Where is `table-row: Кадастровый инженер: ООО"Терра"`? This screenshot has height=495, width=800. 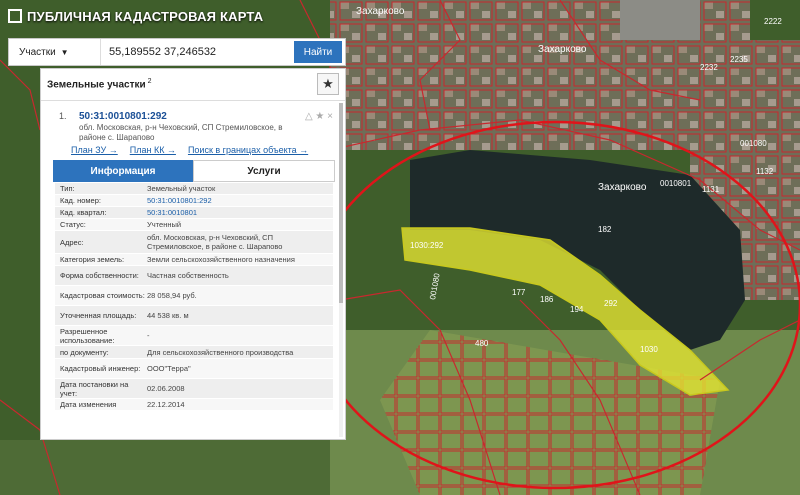
table-row: Кадастровый инженер: ООО"Терра" is located at coordinates (194, 369).